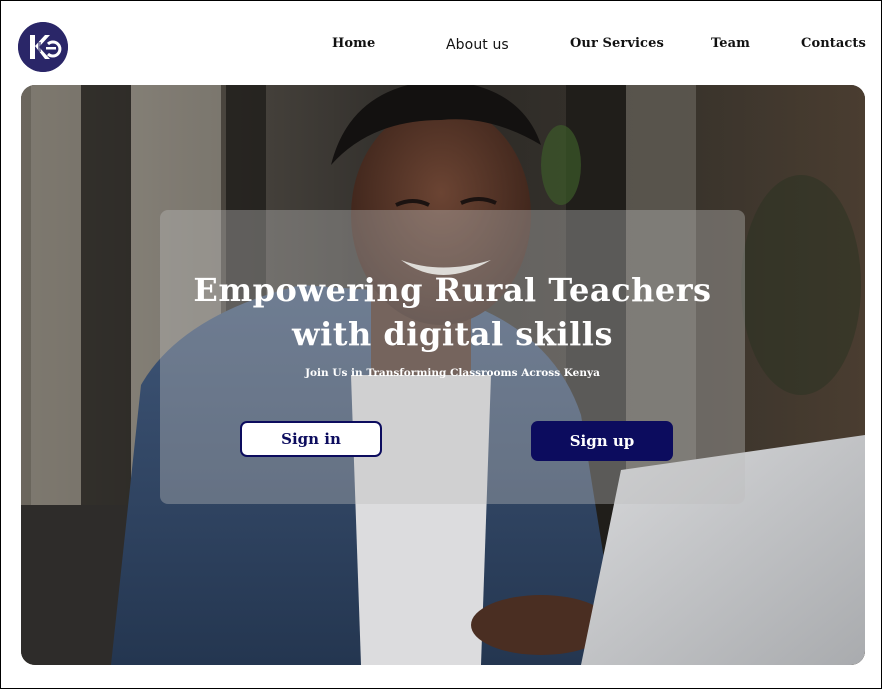 The height and width of the screenshot is (689, 882). I want to click on hero-title-line-2: with digital skills, so click(452, 334).